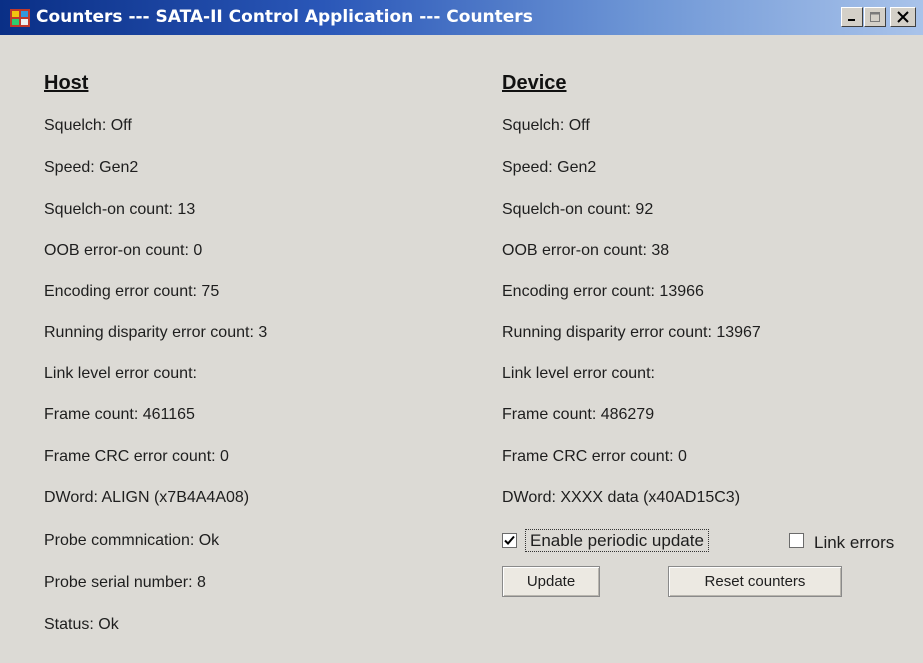 The height and width of the screenshot is (663, 923). I want to click on host-dword: DWord: ALIGN (x7B4A4A08), so click(147, 497).